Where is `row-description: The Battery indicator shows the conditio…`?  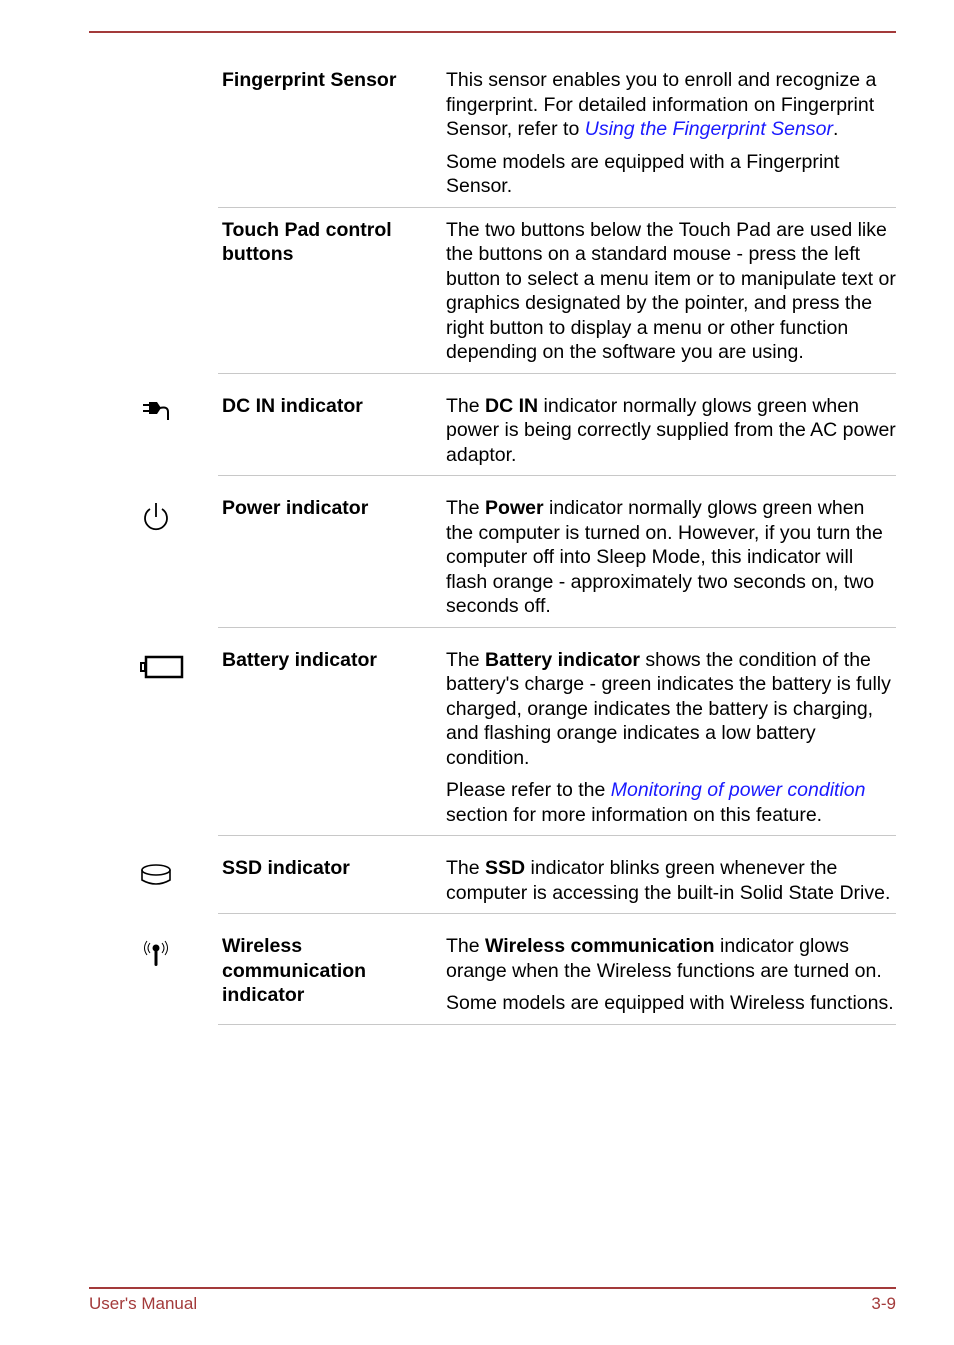 row-description: The Battery indicator shows the conditio… is located at coordinates (669, 738).